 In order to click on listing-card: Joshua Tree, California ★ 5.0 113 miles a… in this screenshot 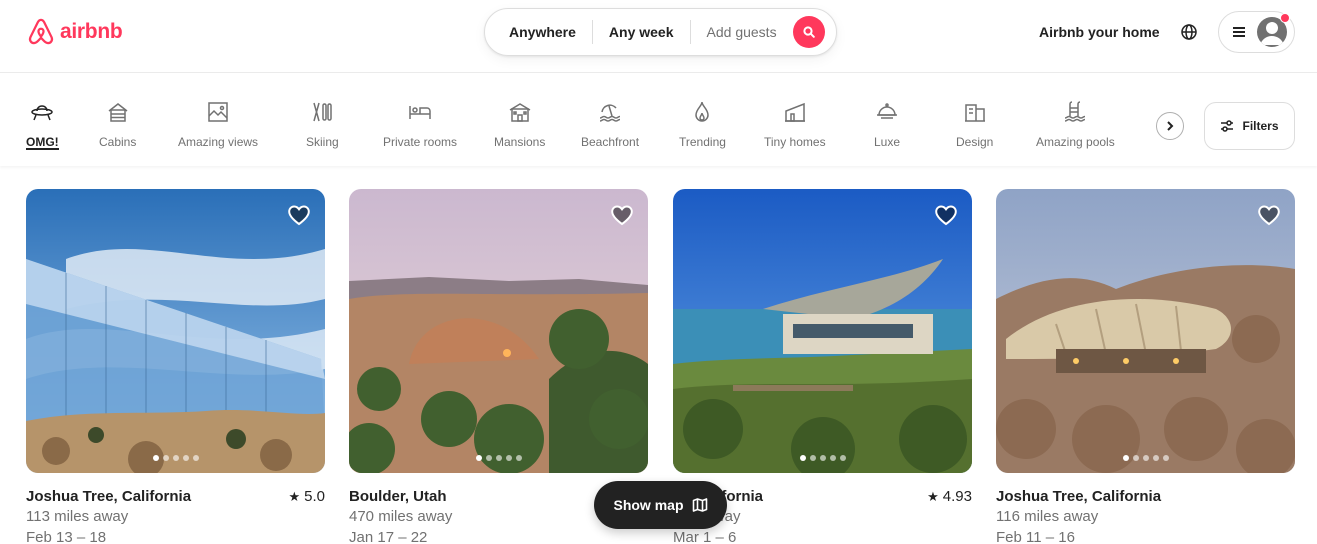, I will do `click(175, 366)`.